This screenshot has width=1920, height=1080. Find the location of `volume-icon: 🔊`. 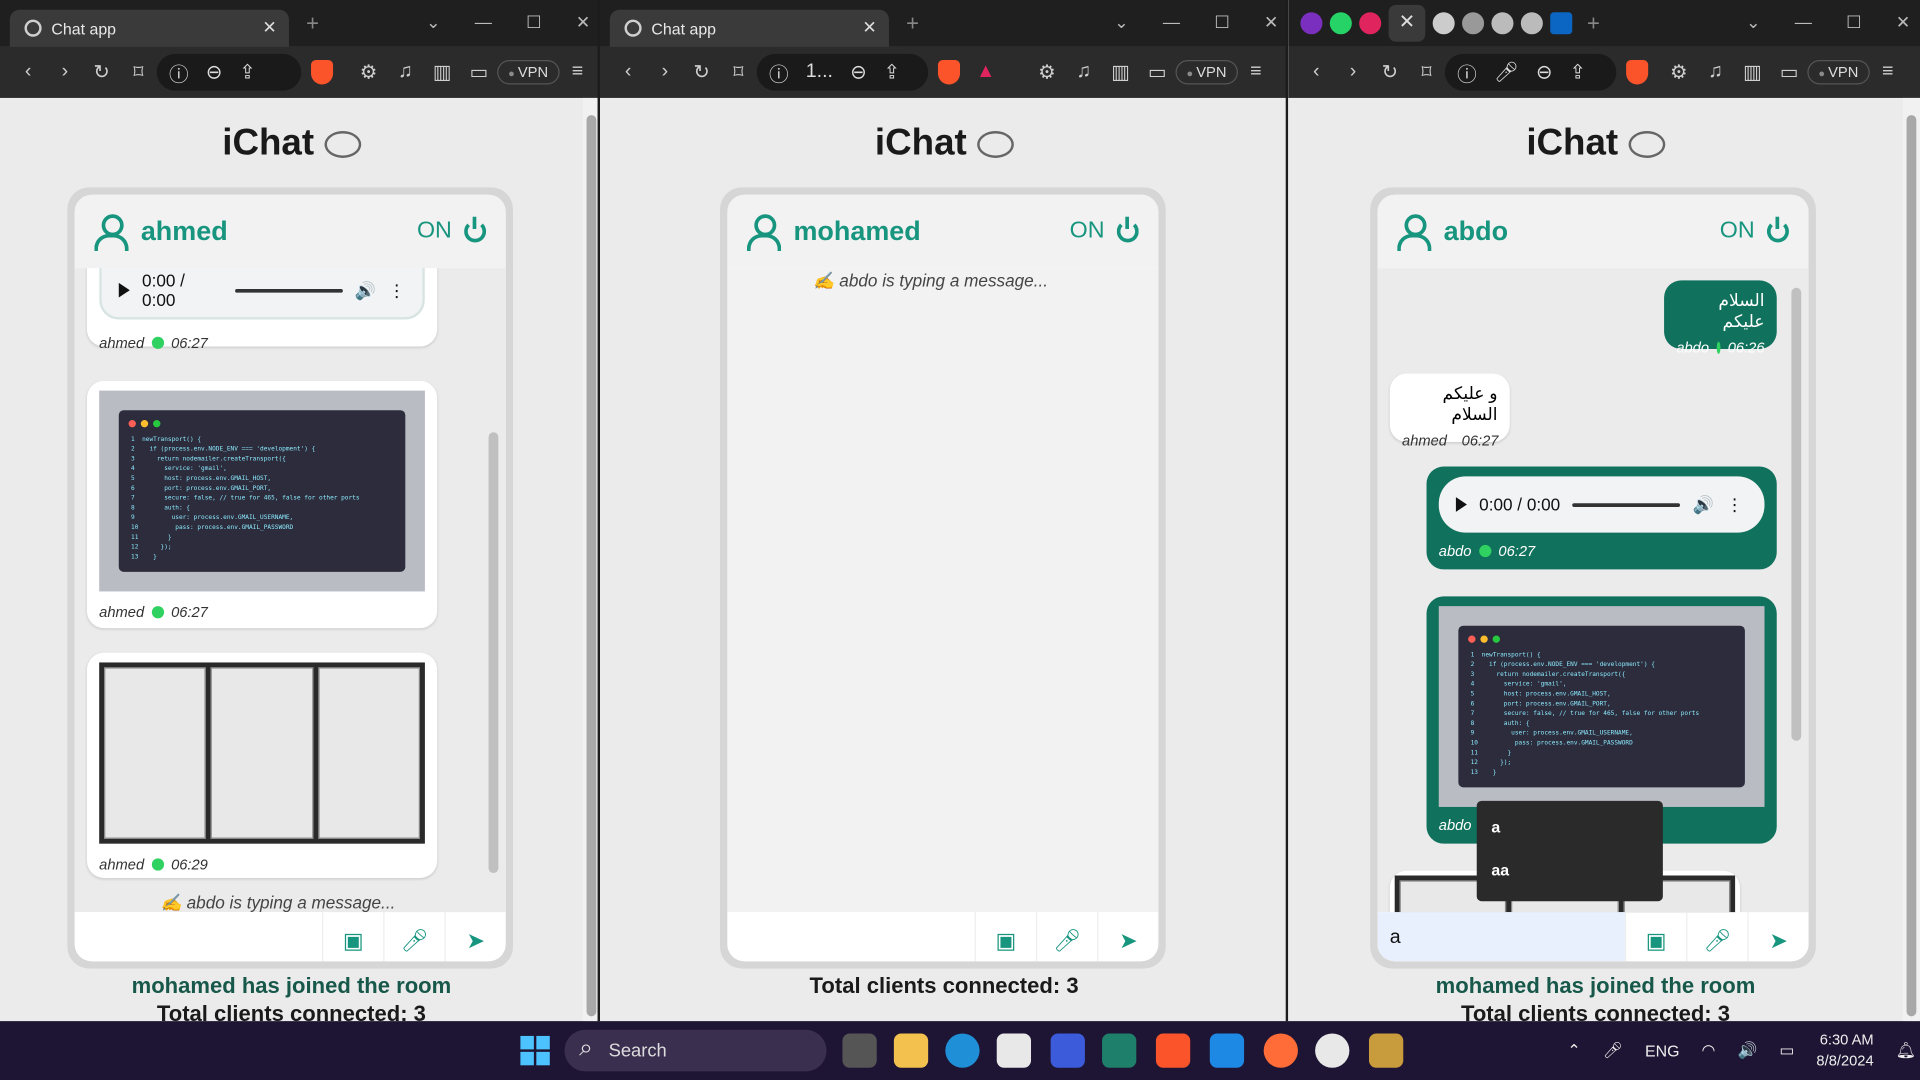

volume-icon: 🔊 is located at coordinates (365, 290).